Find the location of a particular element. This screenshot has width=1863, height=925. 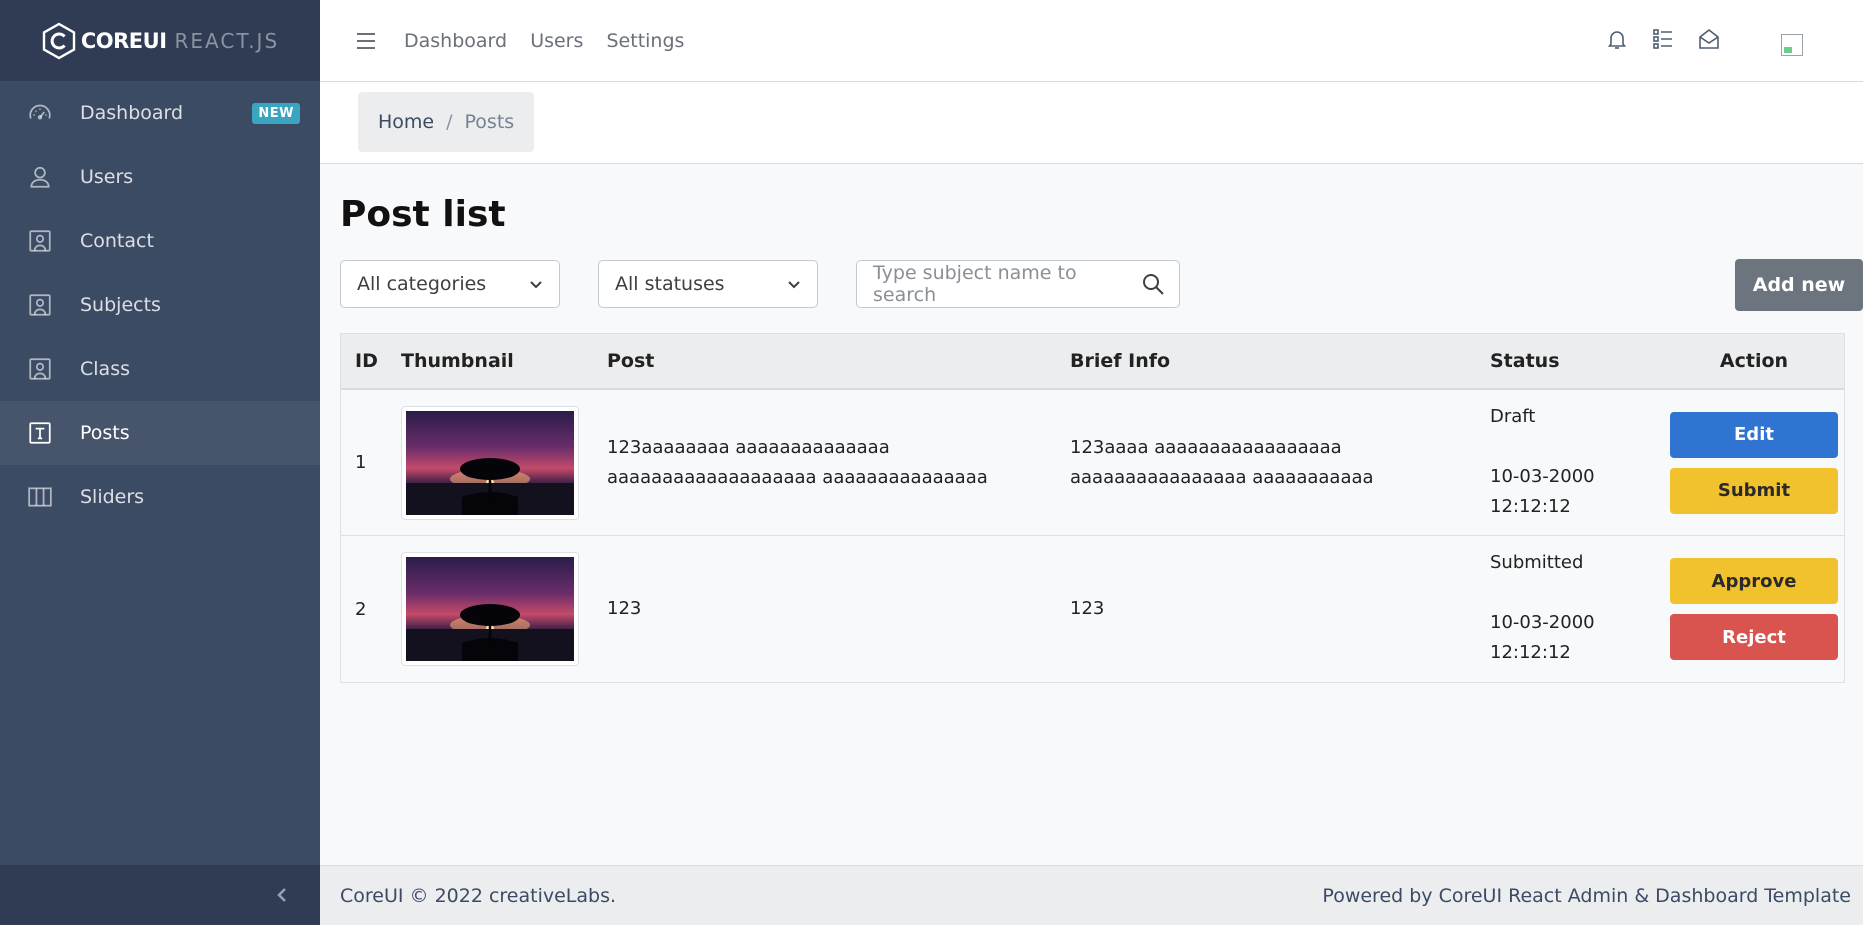

list-icon is located at coordinates (1663, 41).